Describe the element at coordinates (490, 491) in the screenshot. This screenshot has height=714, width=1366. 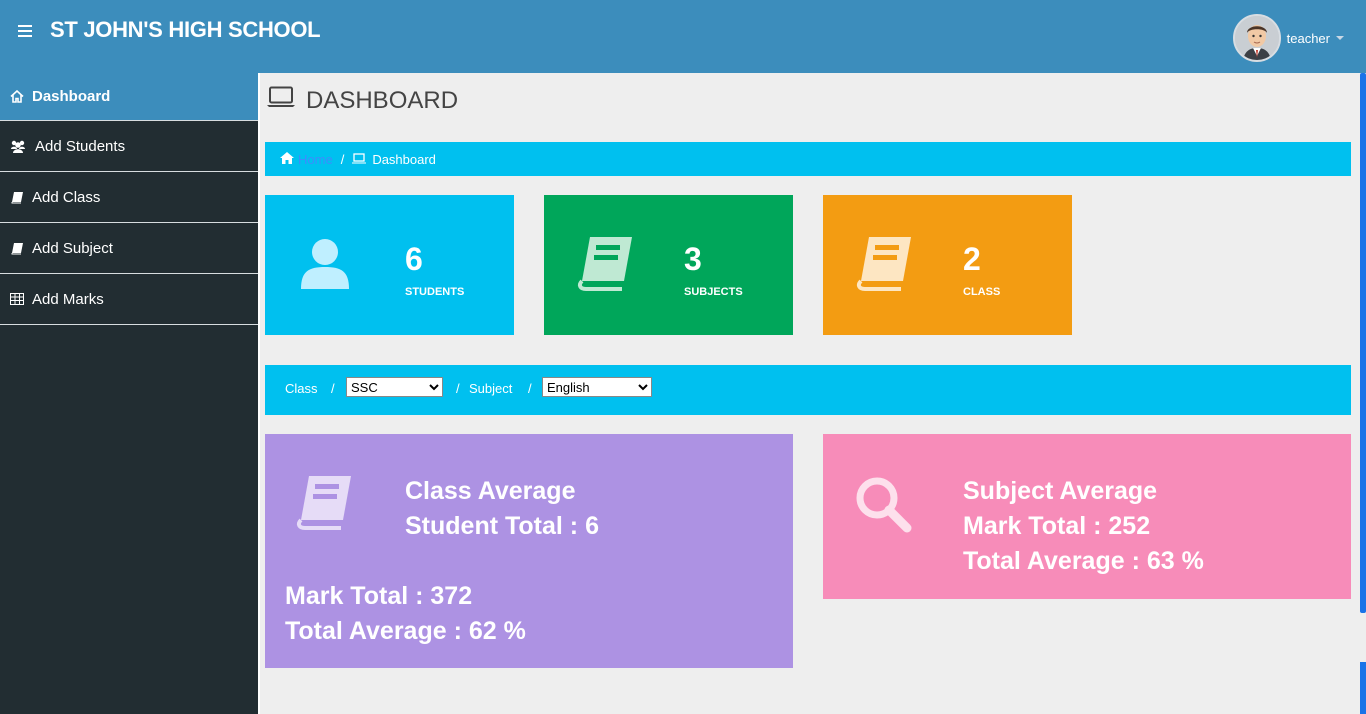
I see `class-average-title: Class Average` at that location.